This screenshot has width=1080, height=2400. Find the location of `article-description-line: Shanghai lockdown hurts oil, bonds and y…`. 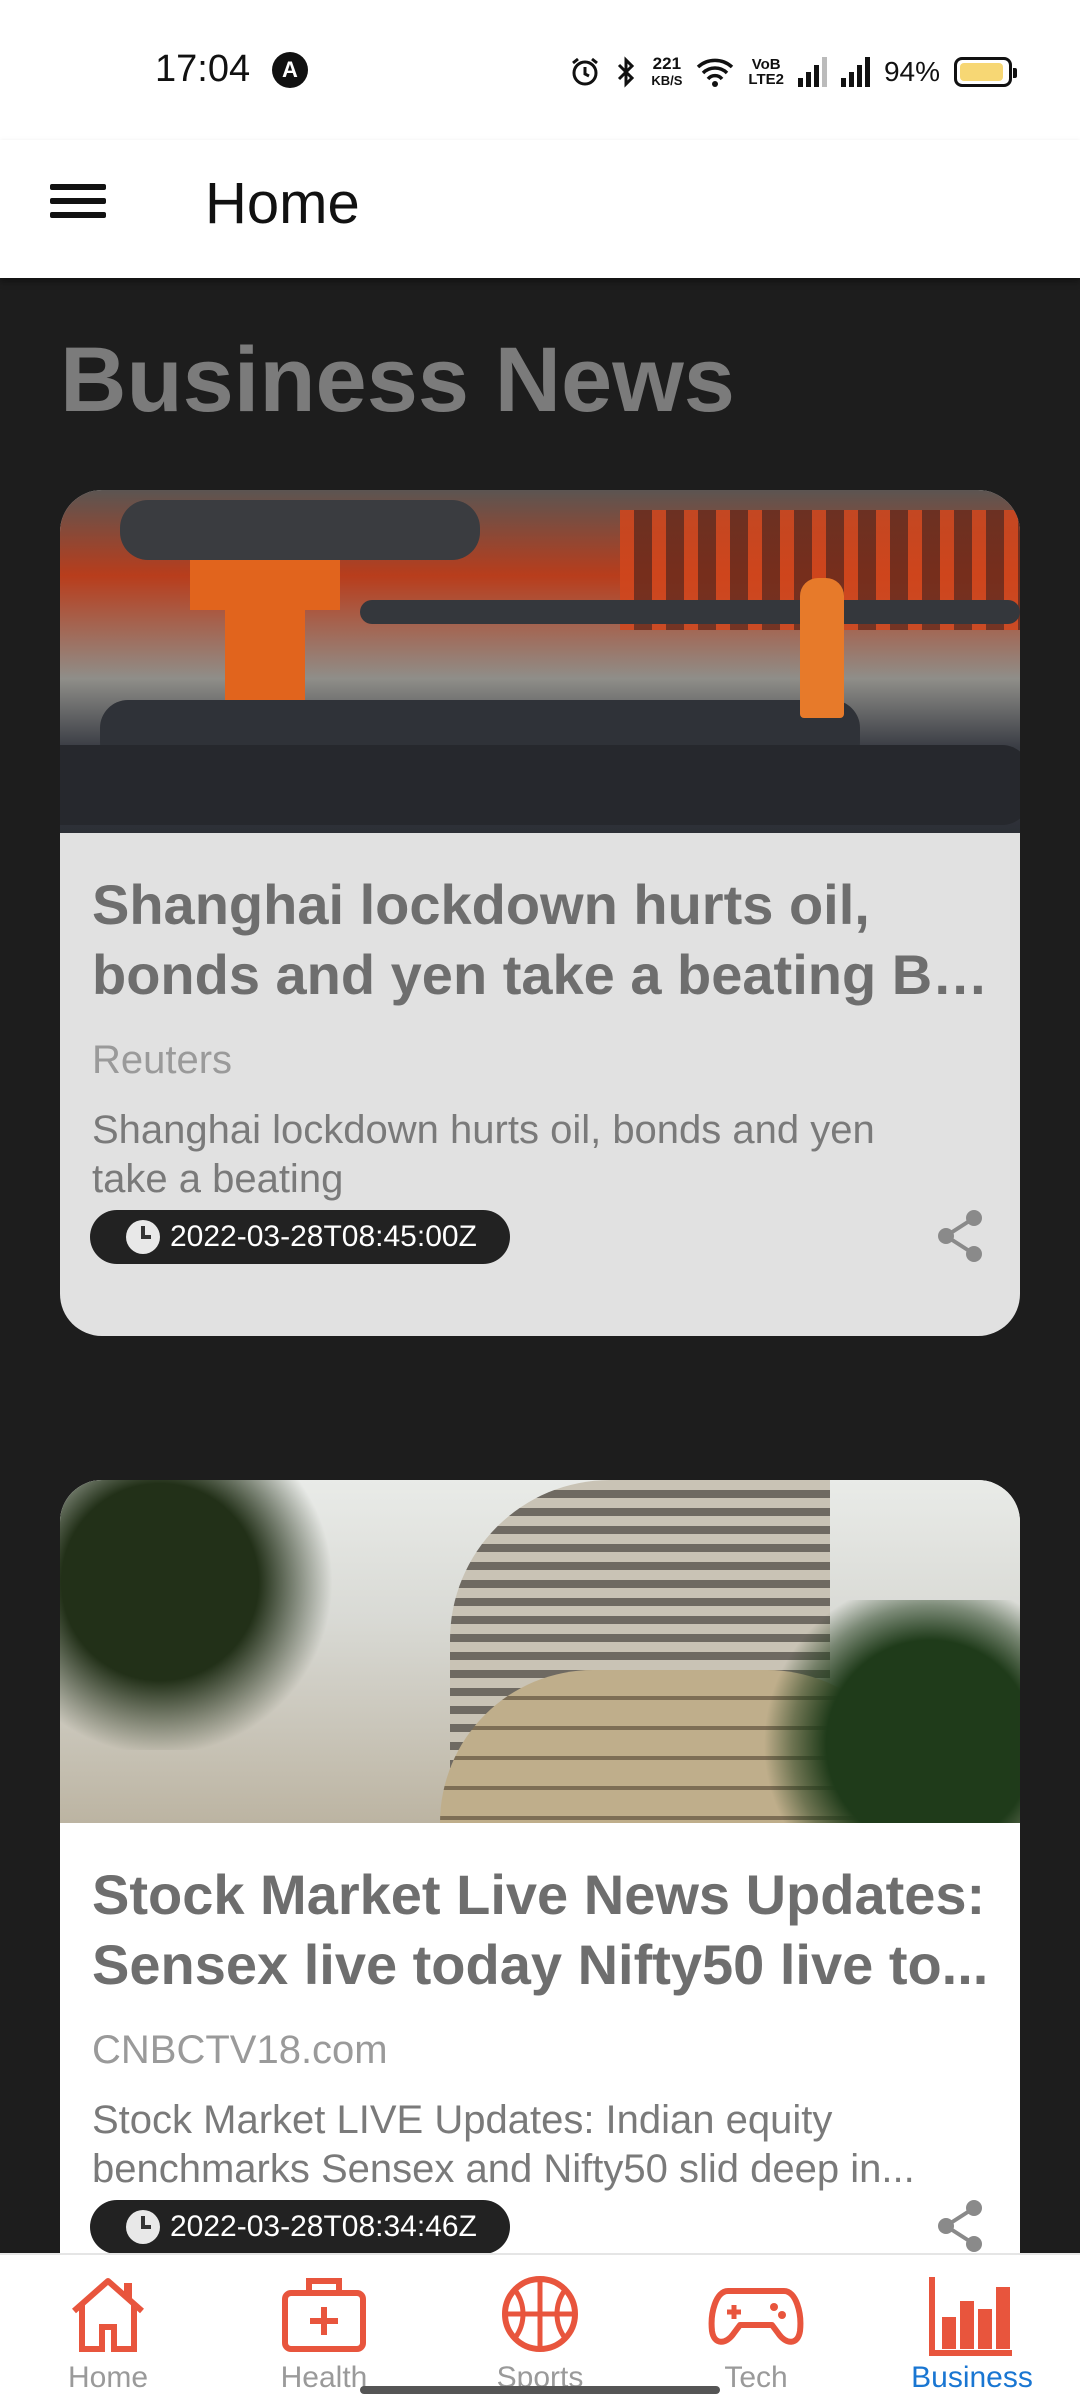

article-description-line: Shanghai lockdown hurts oil, bonds and y… is located at coordinates (483, 1130).